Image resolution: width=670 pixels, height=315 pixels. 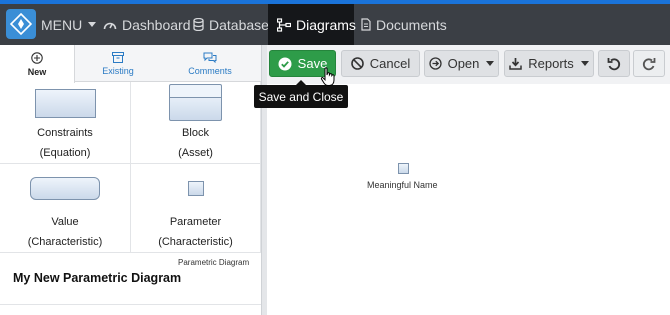 What do you see at coordinates (195, 102) in the screenshot?
I see `block-shape-icon` at bounding box center [195, 102].